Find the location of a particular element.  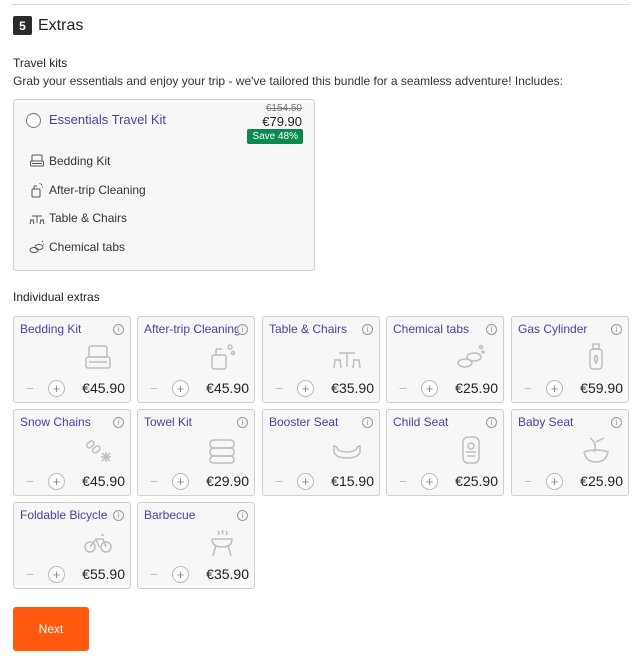

top-divider is located at coordinates (321, 4).